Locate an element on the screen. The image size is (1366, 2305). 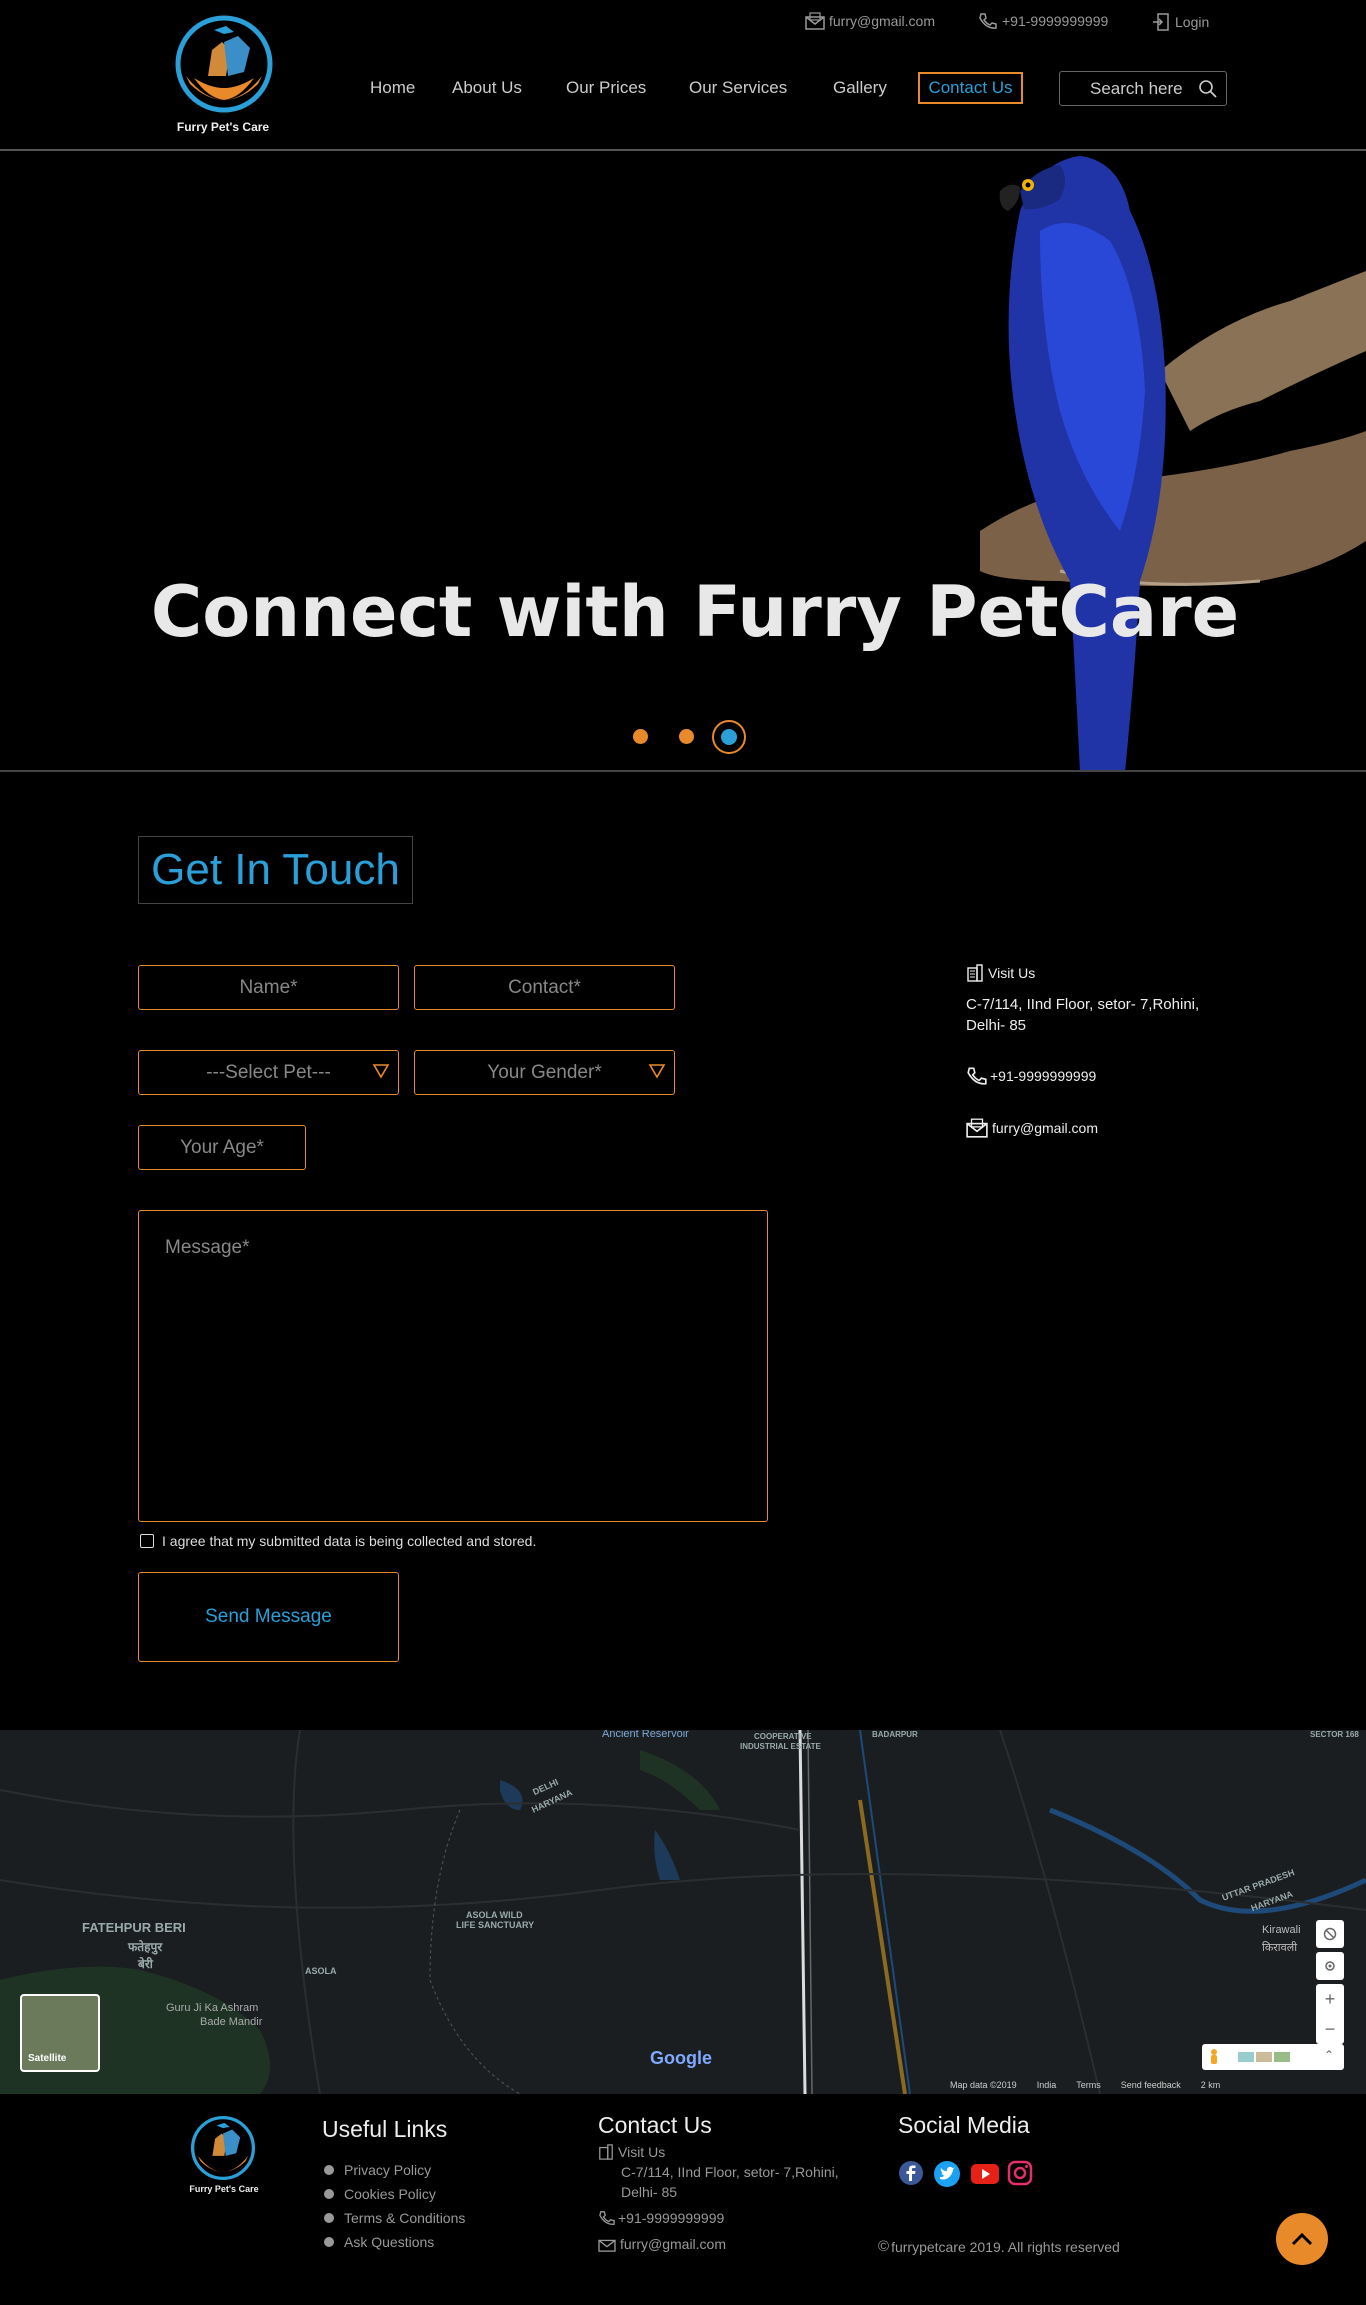
nav-home: Home is located at coordinates (392, 88).